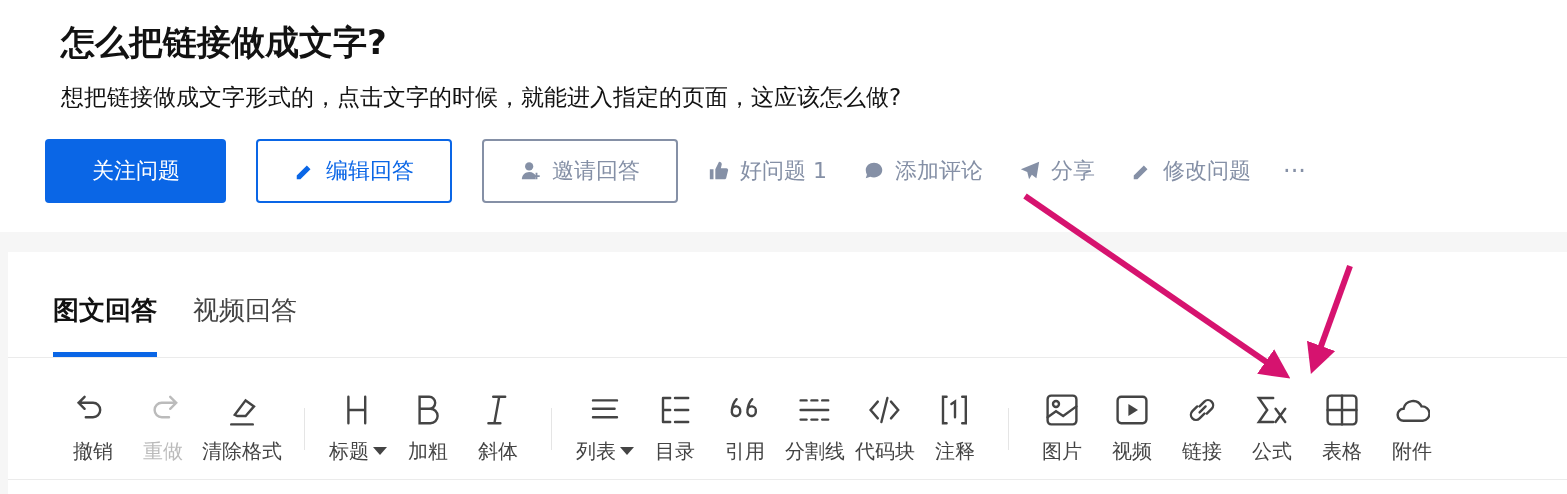 Image resolution: width=1567 pixels, height=494 pixels. I want to click on toolbar-button: 撤销, so click(93, 428).